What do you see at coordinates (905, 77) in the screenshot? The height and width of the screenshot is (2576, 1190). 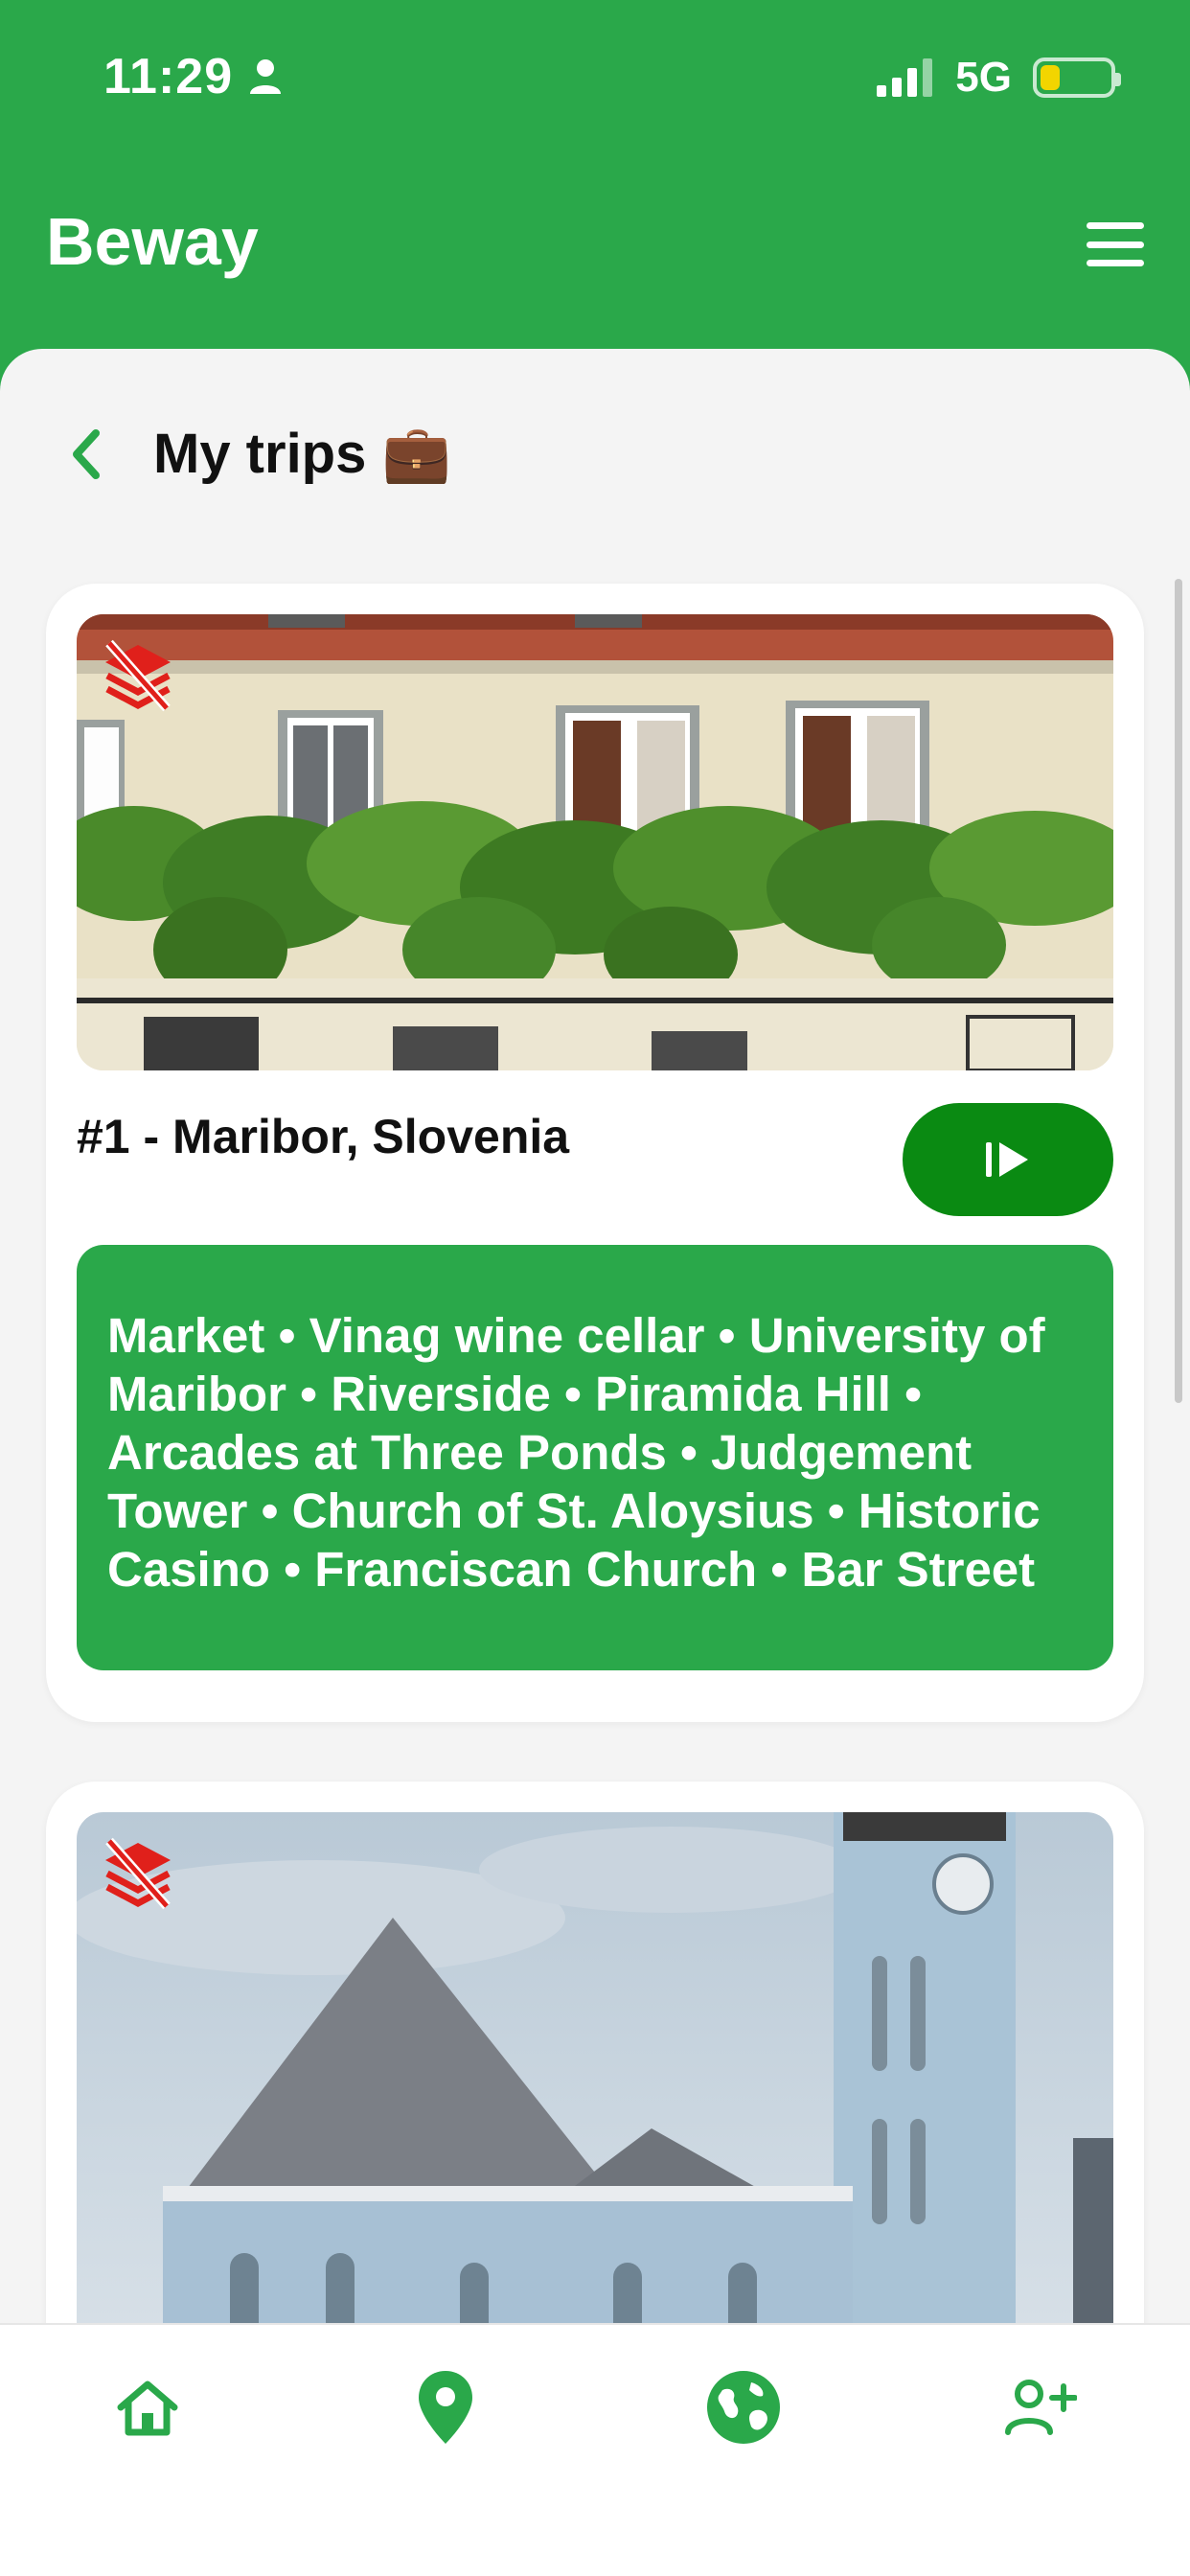 I see `signal-icon` at bounding box center [905, 77].